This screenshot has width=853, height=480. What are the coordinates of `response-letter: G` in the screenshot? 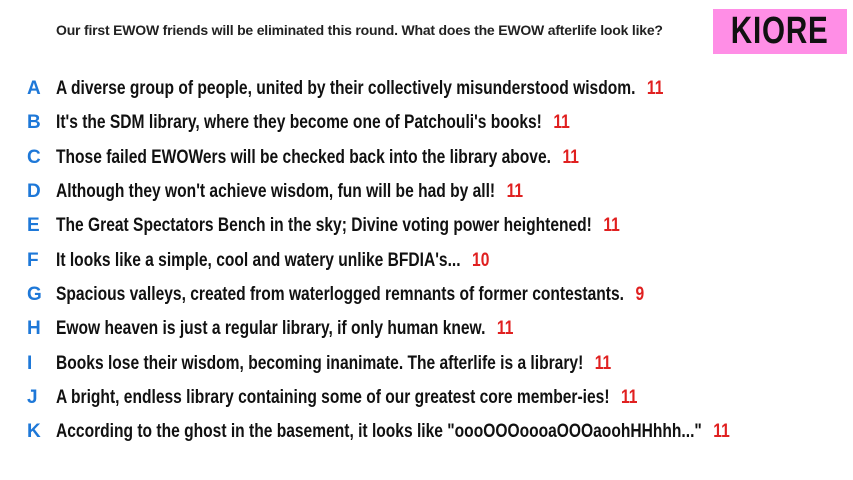 It's located at (34, 294).